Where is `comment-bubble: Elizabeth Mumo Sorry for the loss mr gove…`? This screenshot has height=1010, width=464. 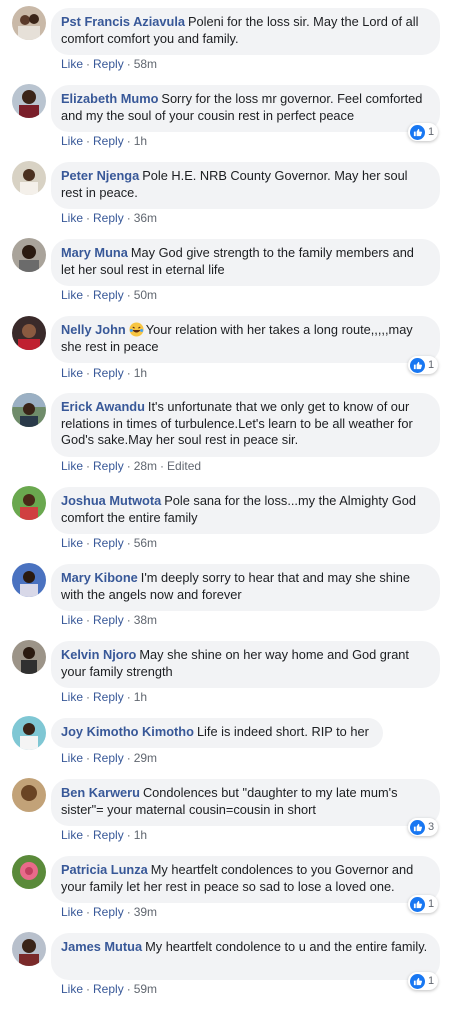 comment-bubble: Elizabeth Mumo Sorry for the loss mr gove… is located at coordinates (245, 108).